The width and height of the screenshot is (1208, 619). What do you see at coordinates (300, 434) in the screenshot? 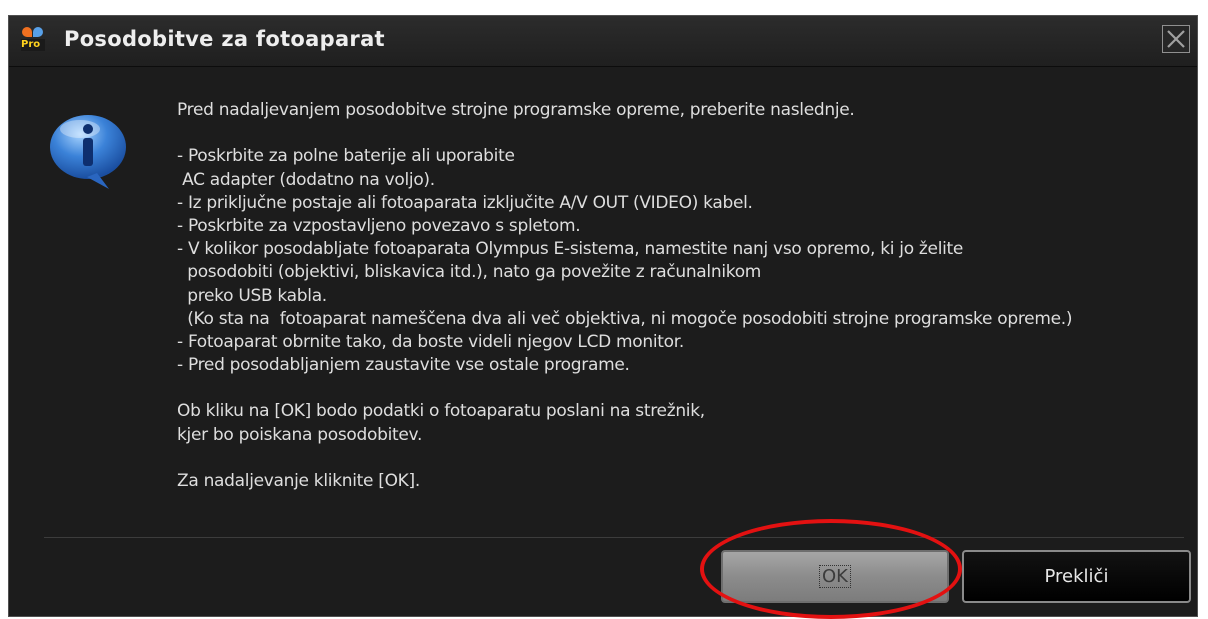
I see `message-line: kjer bo poiskana posodobitev.` at bounding box center [300, 434].